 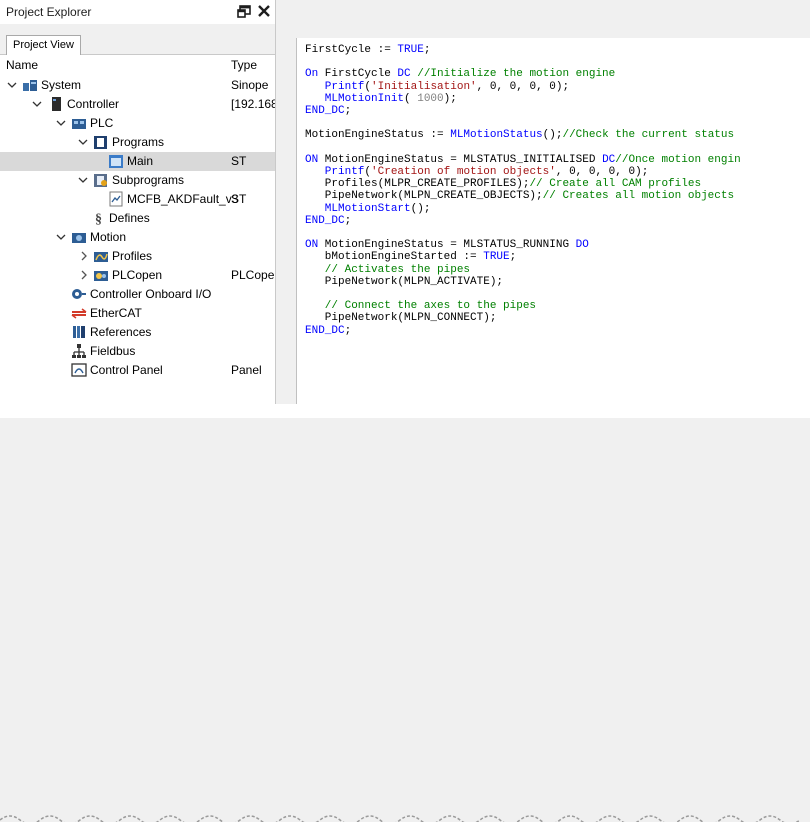 I want to click on tree-item-type: [192.168, so click(x=253, y=104).